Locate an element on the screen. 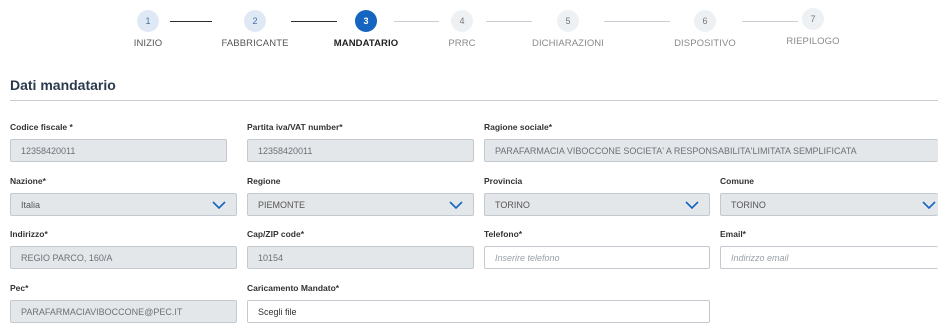 Image resolution: width=938 pixels, height=323 pixels. comune-value: TORINO is located at coordinates (748, 204).